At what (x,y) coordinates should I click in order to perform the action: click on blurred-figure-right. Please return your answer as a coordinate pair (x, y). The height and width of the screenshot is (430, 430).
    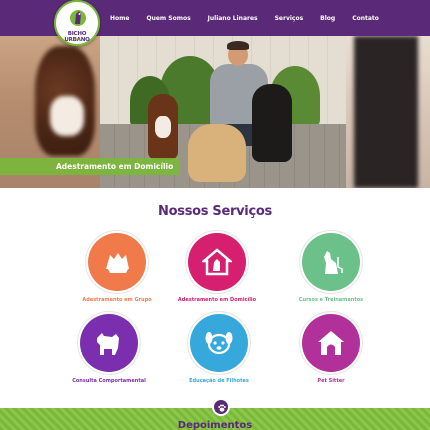
    Looking at the image, I should click on (386, 112).